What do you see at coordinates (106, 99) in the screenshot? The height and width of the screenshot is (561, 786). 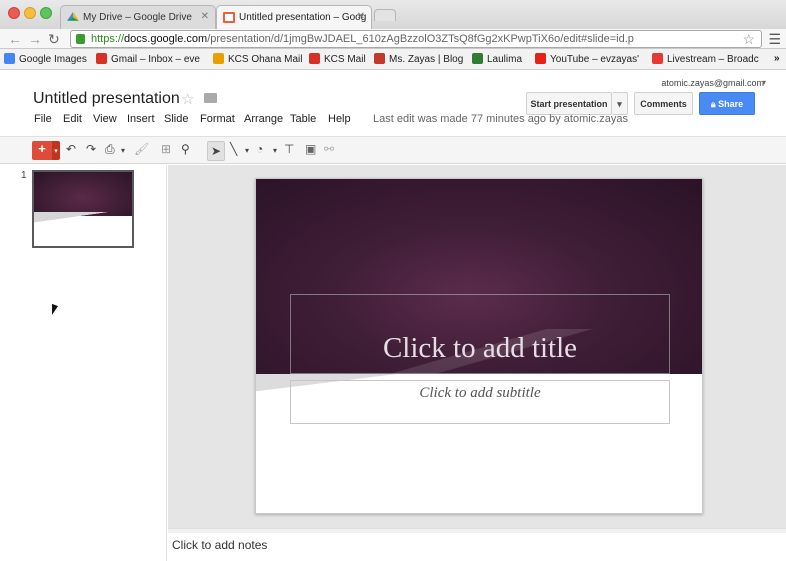 I see `presentation-title: Untitled presentation` at bounding box center [106, 99].